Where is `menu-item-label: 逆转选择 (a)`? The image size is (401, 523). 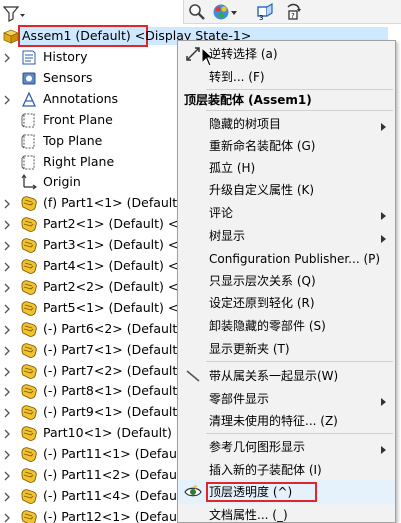 menu-item-label: 逆转选择 (a) is located at coordinates (243, 54).